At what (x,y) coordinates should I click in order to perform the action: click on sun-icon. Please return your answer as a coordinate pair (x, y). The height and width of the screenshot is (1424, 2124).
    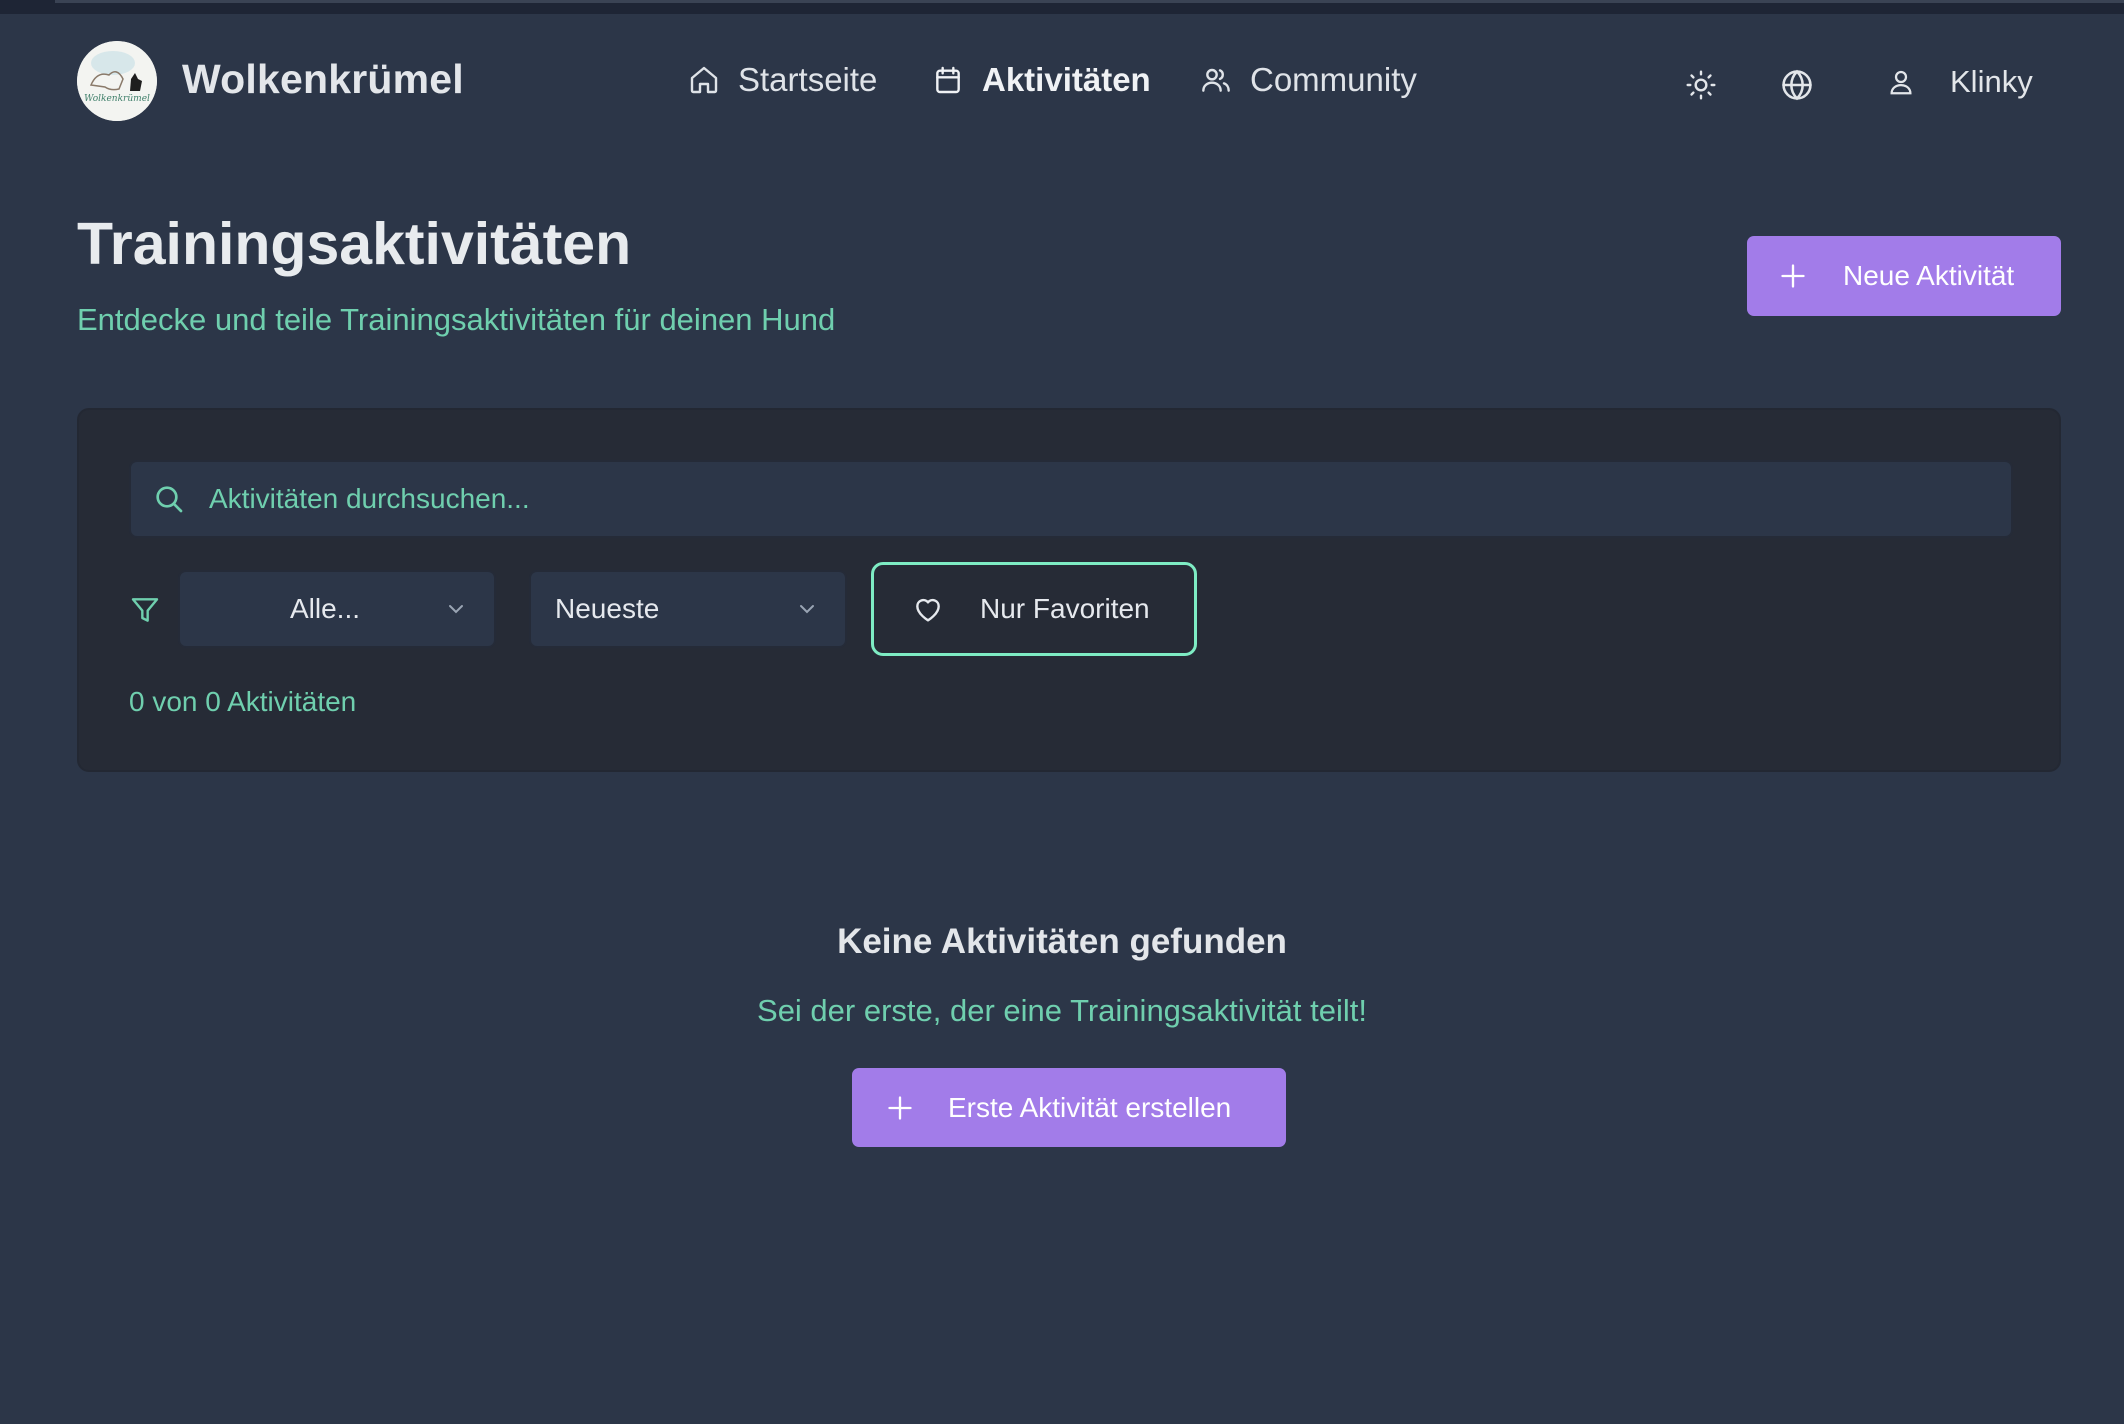
    Looking at the image, I should click on (1701, 85).